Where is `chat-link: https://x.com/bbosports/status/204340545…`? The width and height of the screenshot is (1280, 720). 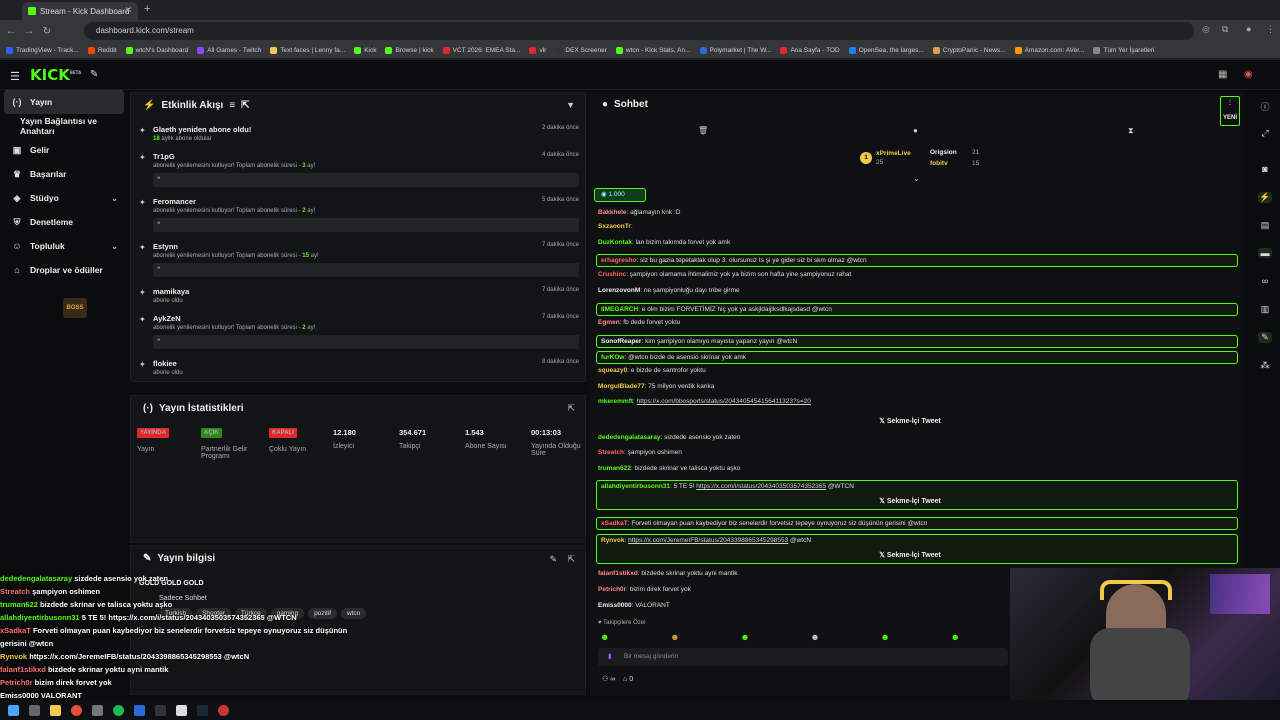 chat-link: https://x.com/bbosports/status/204340545… is located at coordinates (724, 401).